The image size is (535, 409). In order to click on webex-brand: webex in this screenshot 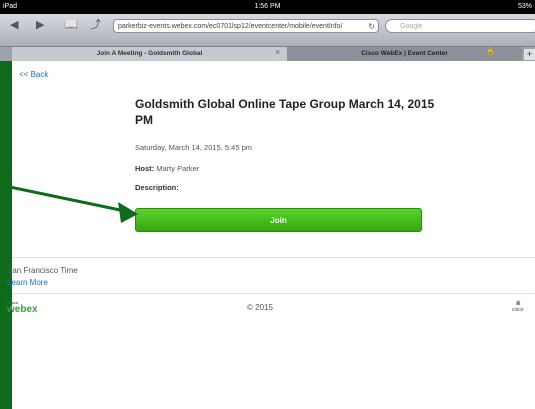, I will do `click(22, 309)`.